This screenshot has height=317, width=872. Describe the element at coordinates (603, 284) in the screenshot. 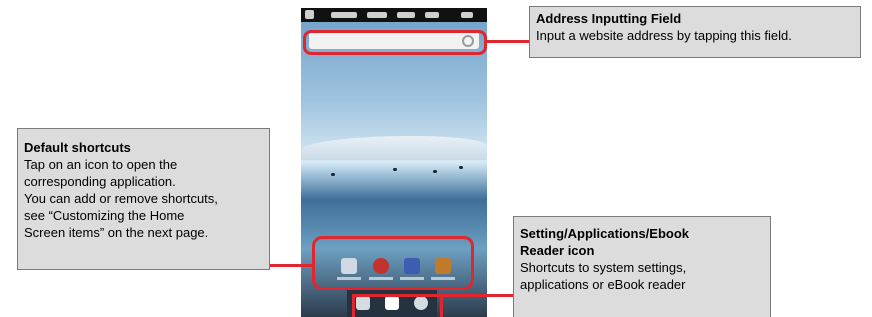

I see `settings-callout-line: applications or eBook reader` at that location.